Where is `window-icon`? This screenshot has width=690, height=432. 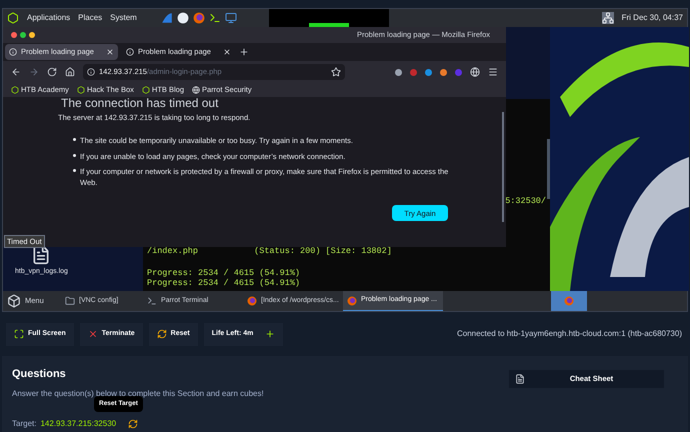 window-icon is located at coordinates (70, 301).